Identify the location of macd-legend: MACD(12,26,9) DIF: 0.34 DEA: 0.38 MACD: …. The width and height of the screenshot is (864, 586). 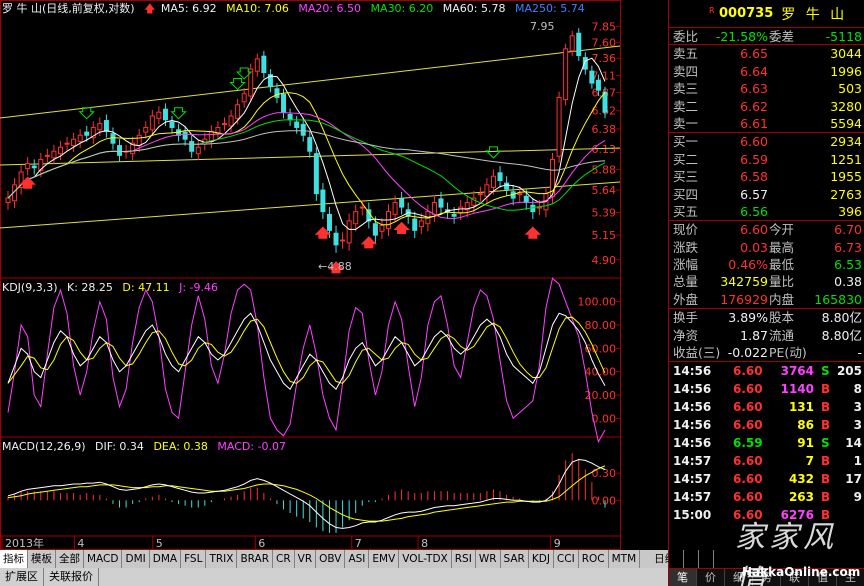
(147, 447).